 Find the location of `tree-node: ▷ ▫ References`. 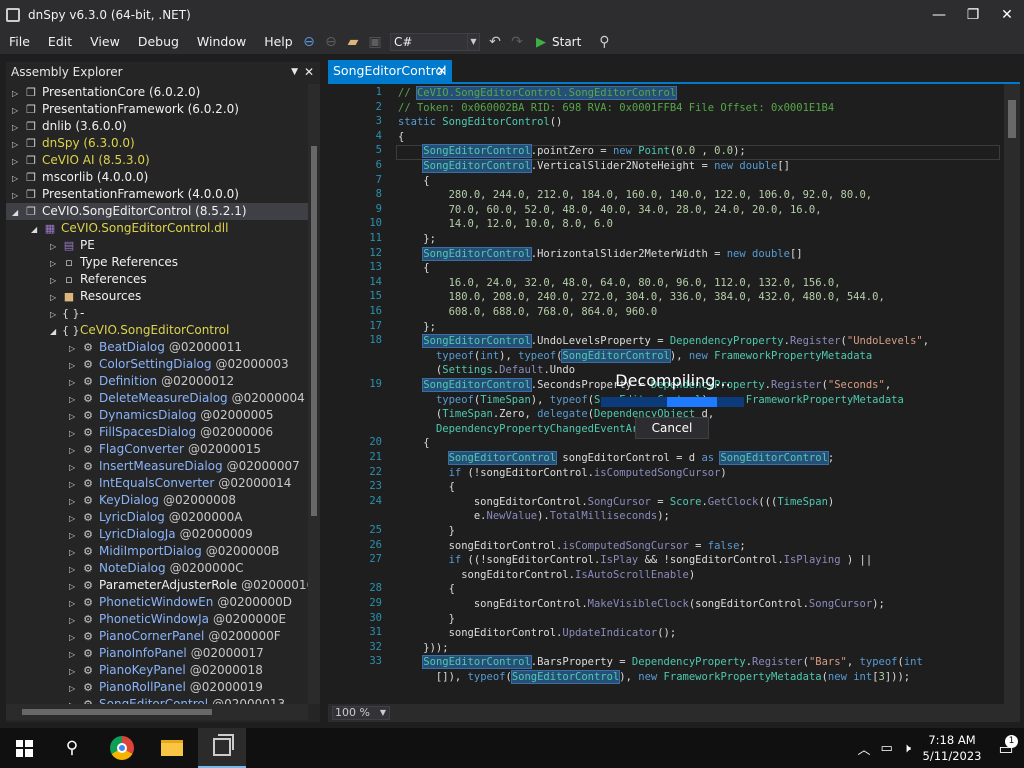

tree-node: ▷ ▫ References is located at coordinates (157, 279).